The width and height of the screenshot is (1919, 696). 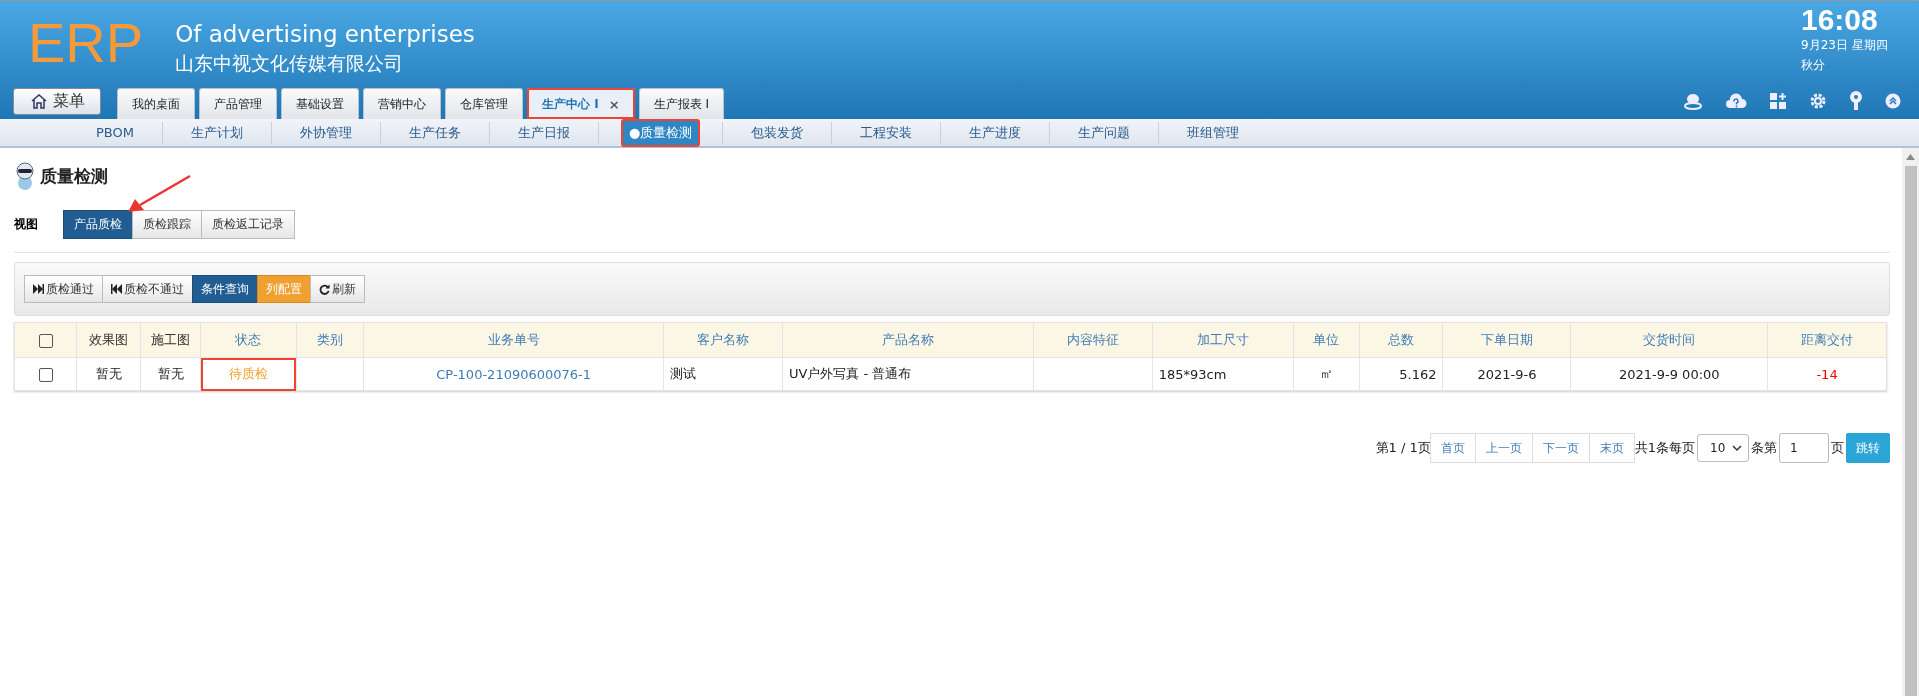 What do you see at coordinates (581, 103) in the screenshot?
I see `module-tab: 生产中心 I ×` at bounding box center [581, 103].